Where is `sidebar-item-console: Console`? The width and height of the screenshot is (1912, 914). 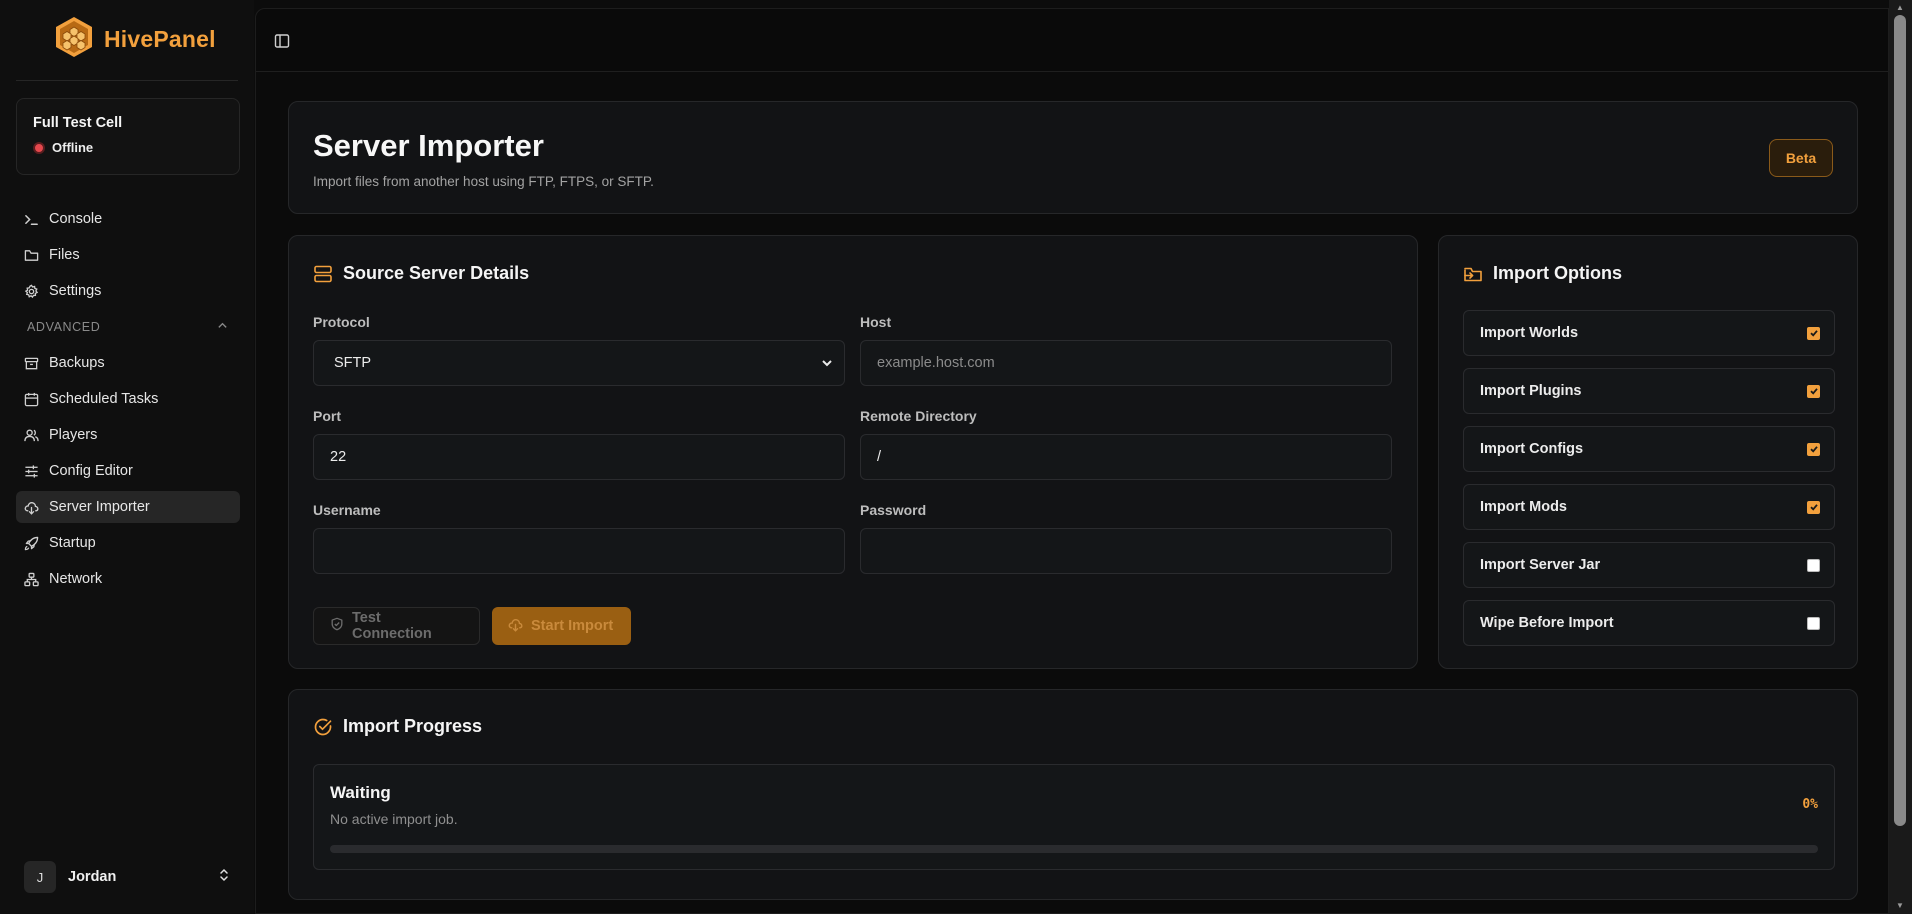
sidebar-item-console: Console is located at coordinates (128, 219).